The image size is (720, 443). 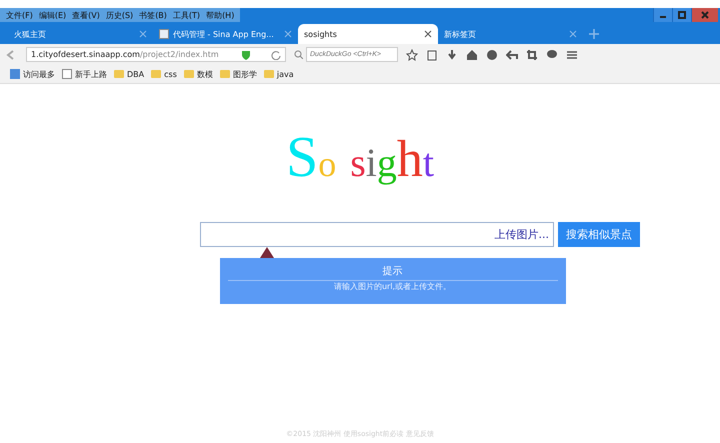 What do you see at coordinates (393, 286) in the screenshot?
I see `tooltip-message: 请输入图片的url,或者上传文件。` at bounding box center [393, 286].